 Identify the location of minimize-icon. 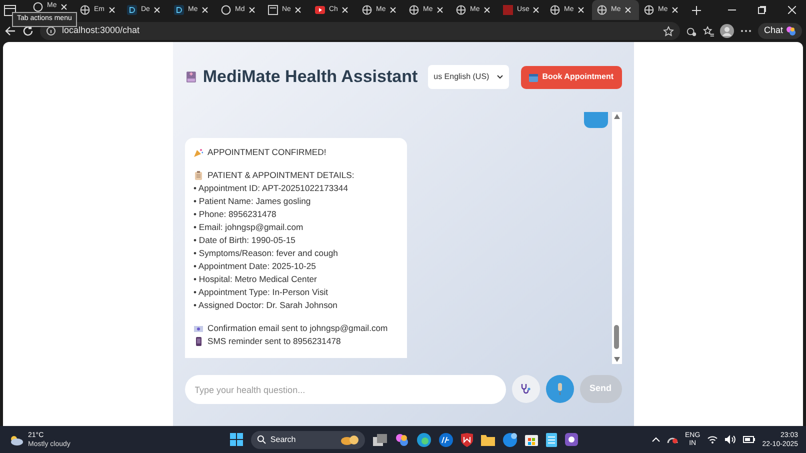
(732, 10).